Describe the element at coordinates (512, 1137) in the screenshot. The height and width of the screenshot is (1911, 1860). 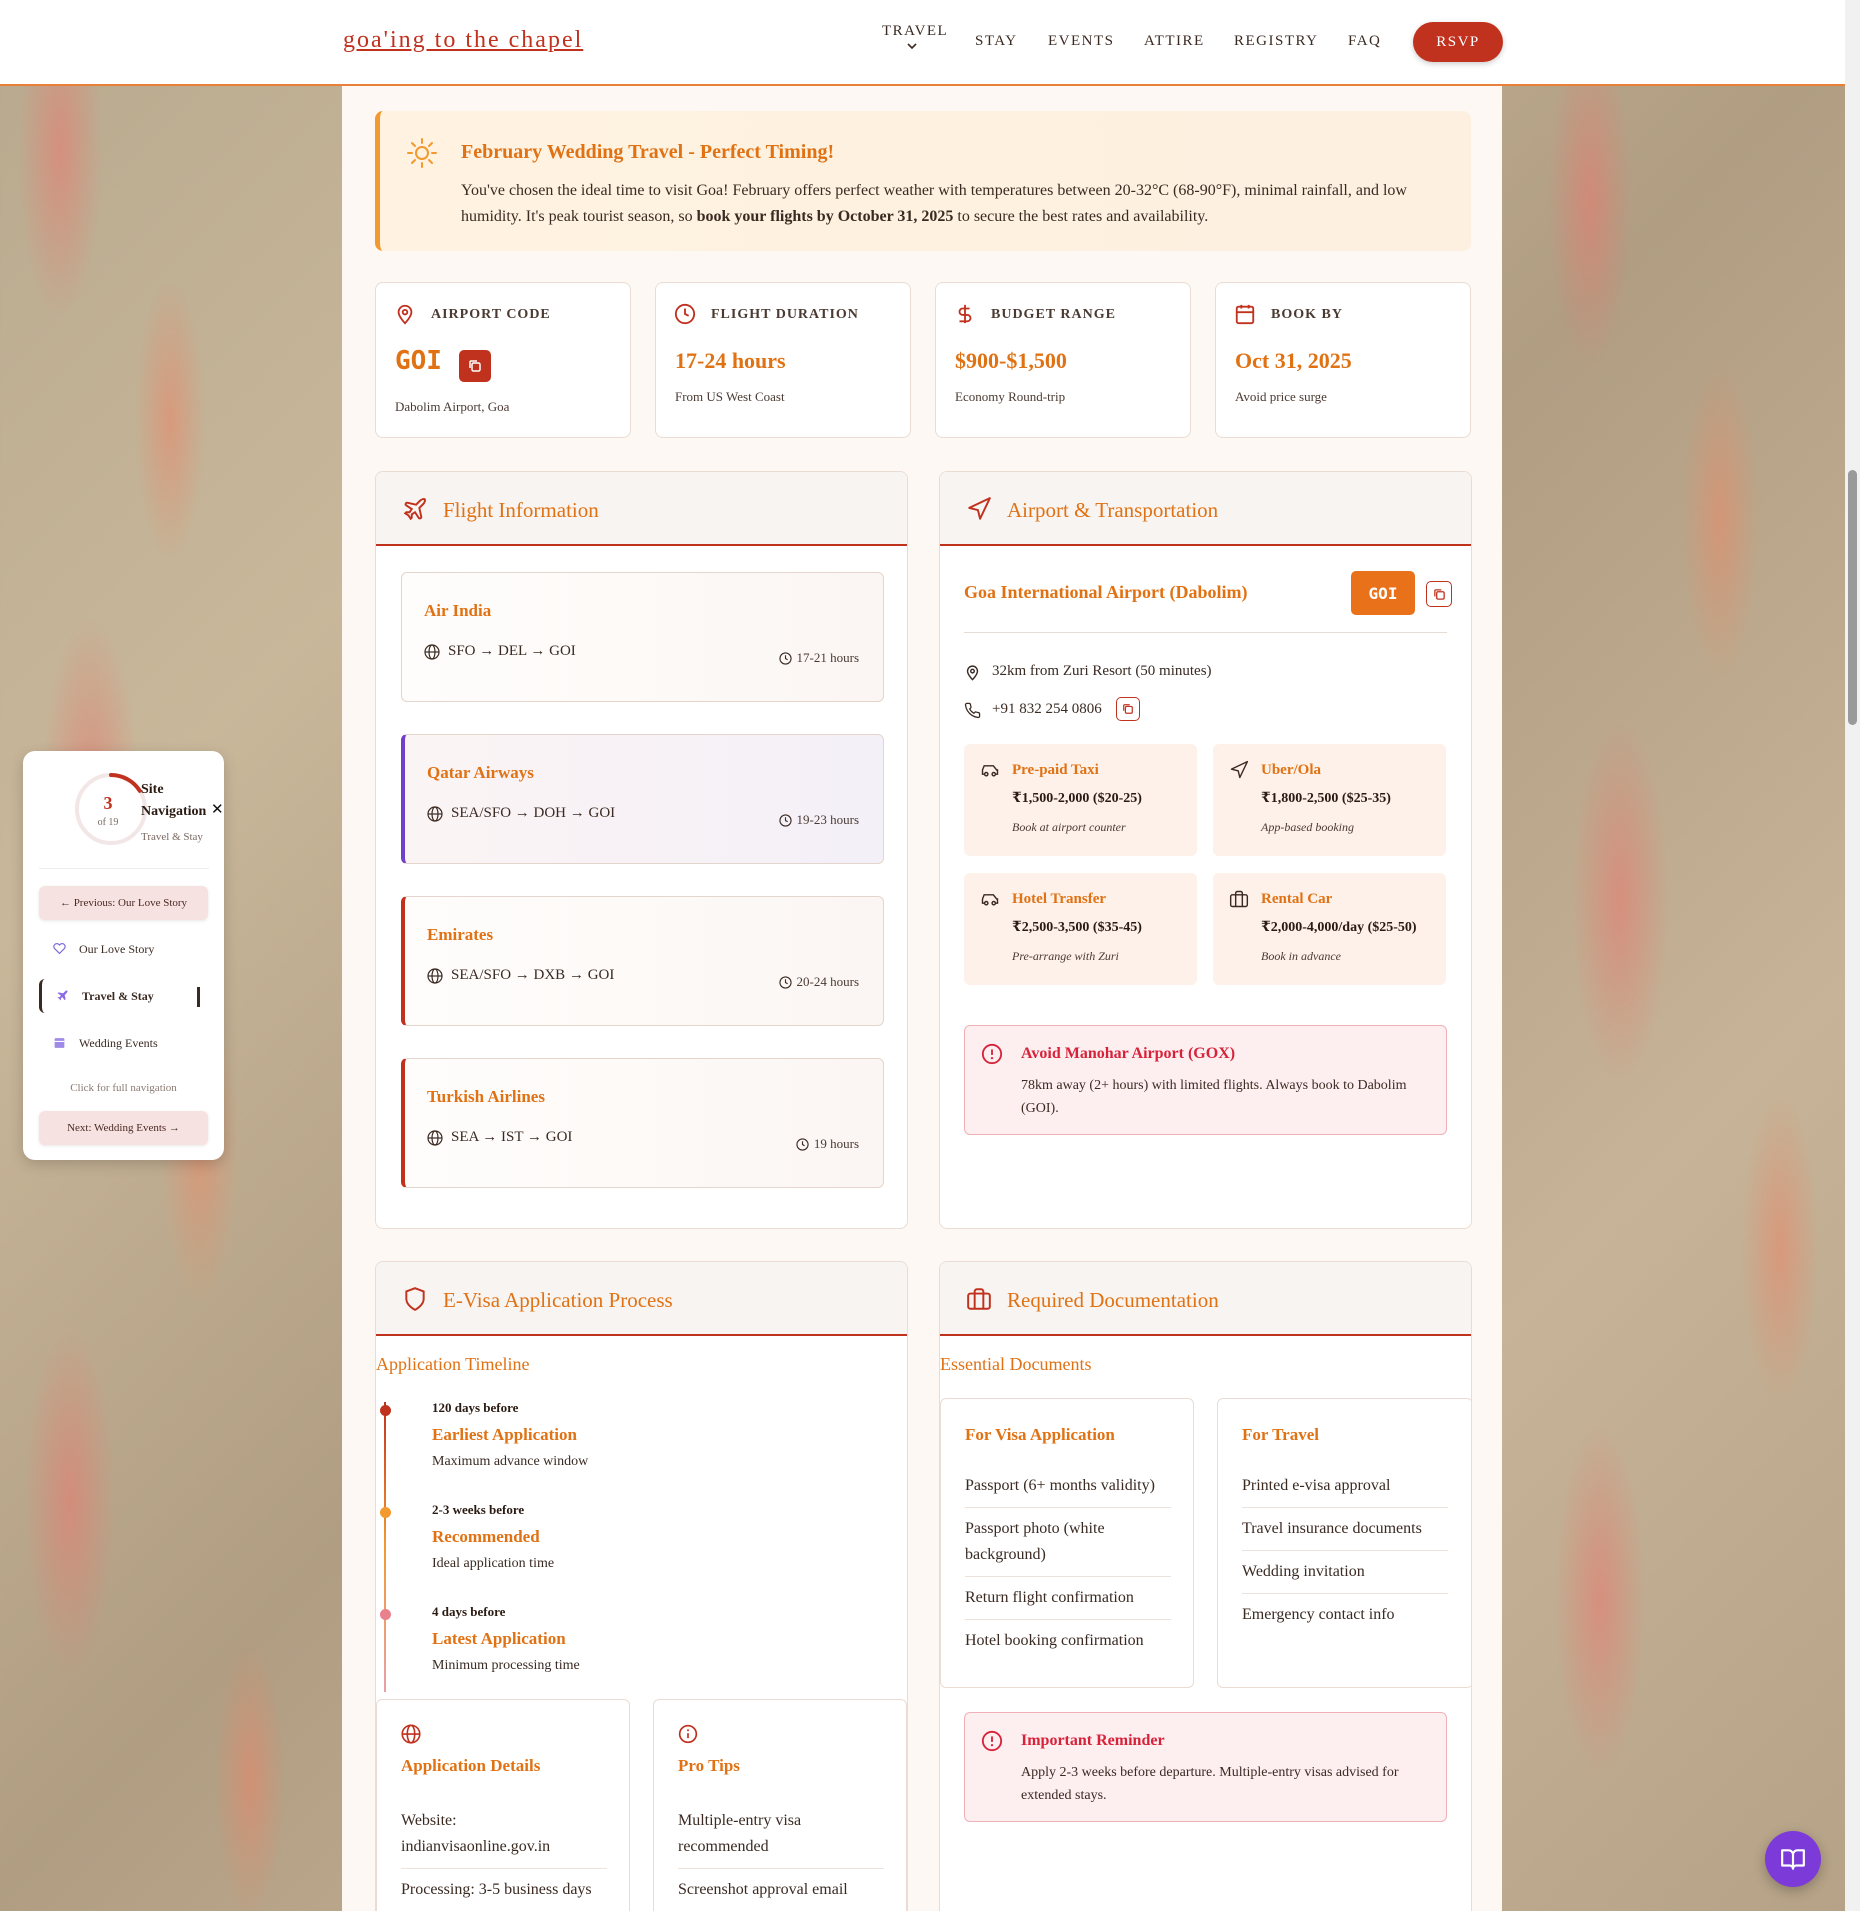
I see `flight-route: SEA → IST → GOI` at that location.